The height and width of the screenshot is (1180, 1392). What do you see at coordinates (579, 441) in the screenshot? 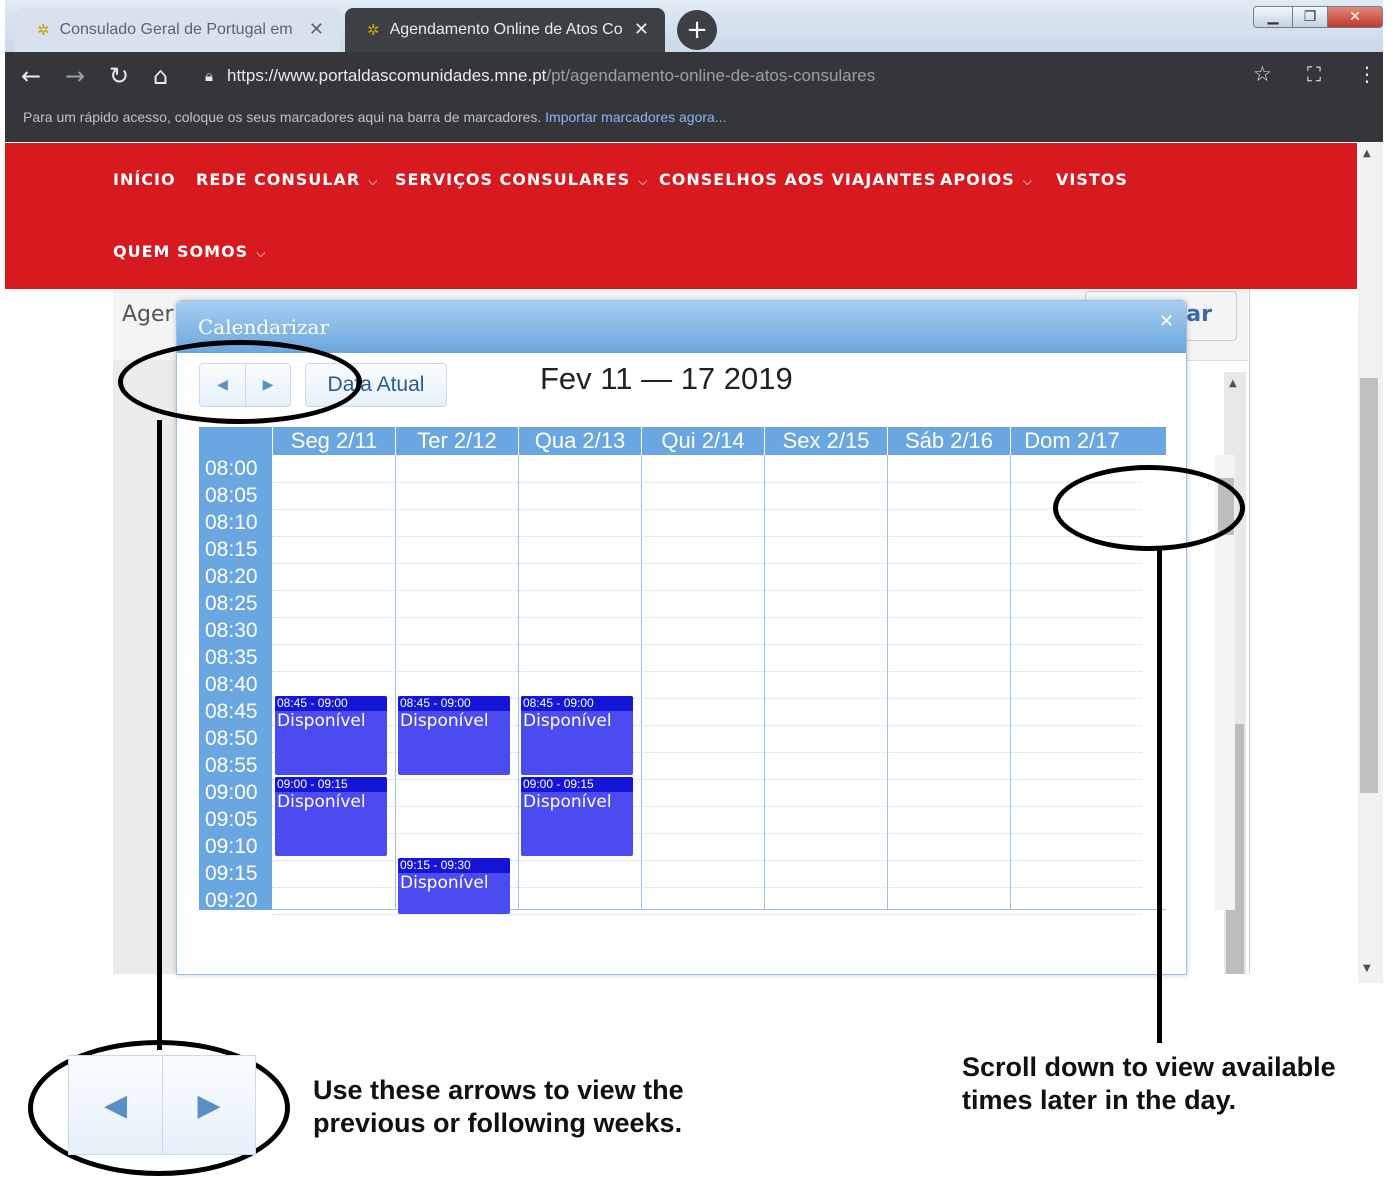
I see `day-header: Qua 2/13` at bounding box center [579, 441].